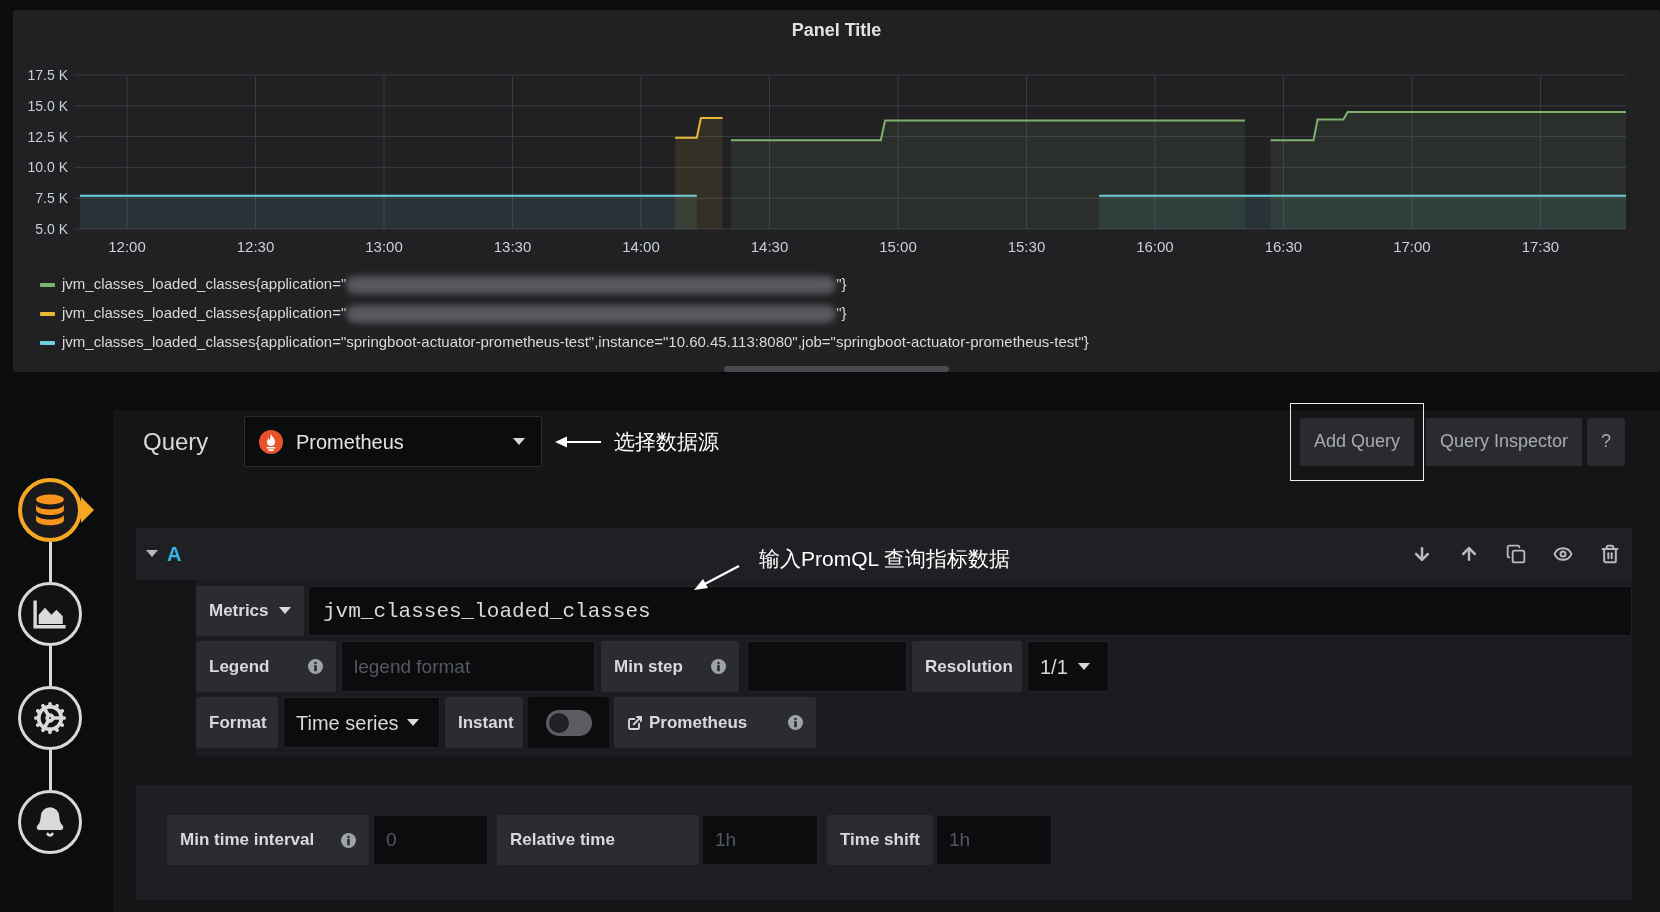 The width and height of the screenshot is (1660, 912). I want to click on resolution-select: 1/1, so click(1068, 666).